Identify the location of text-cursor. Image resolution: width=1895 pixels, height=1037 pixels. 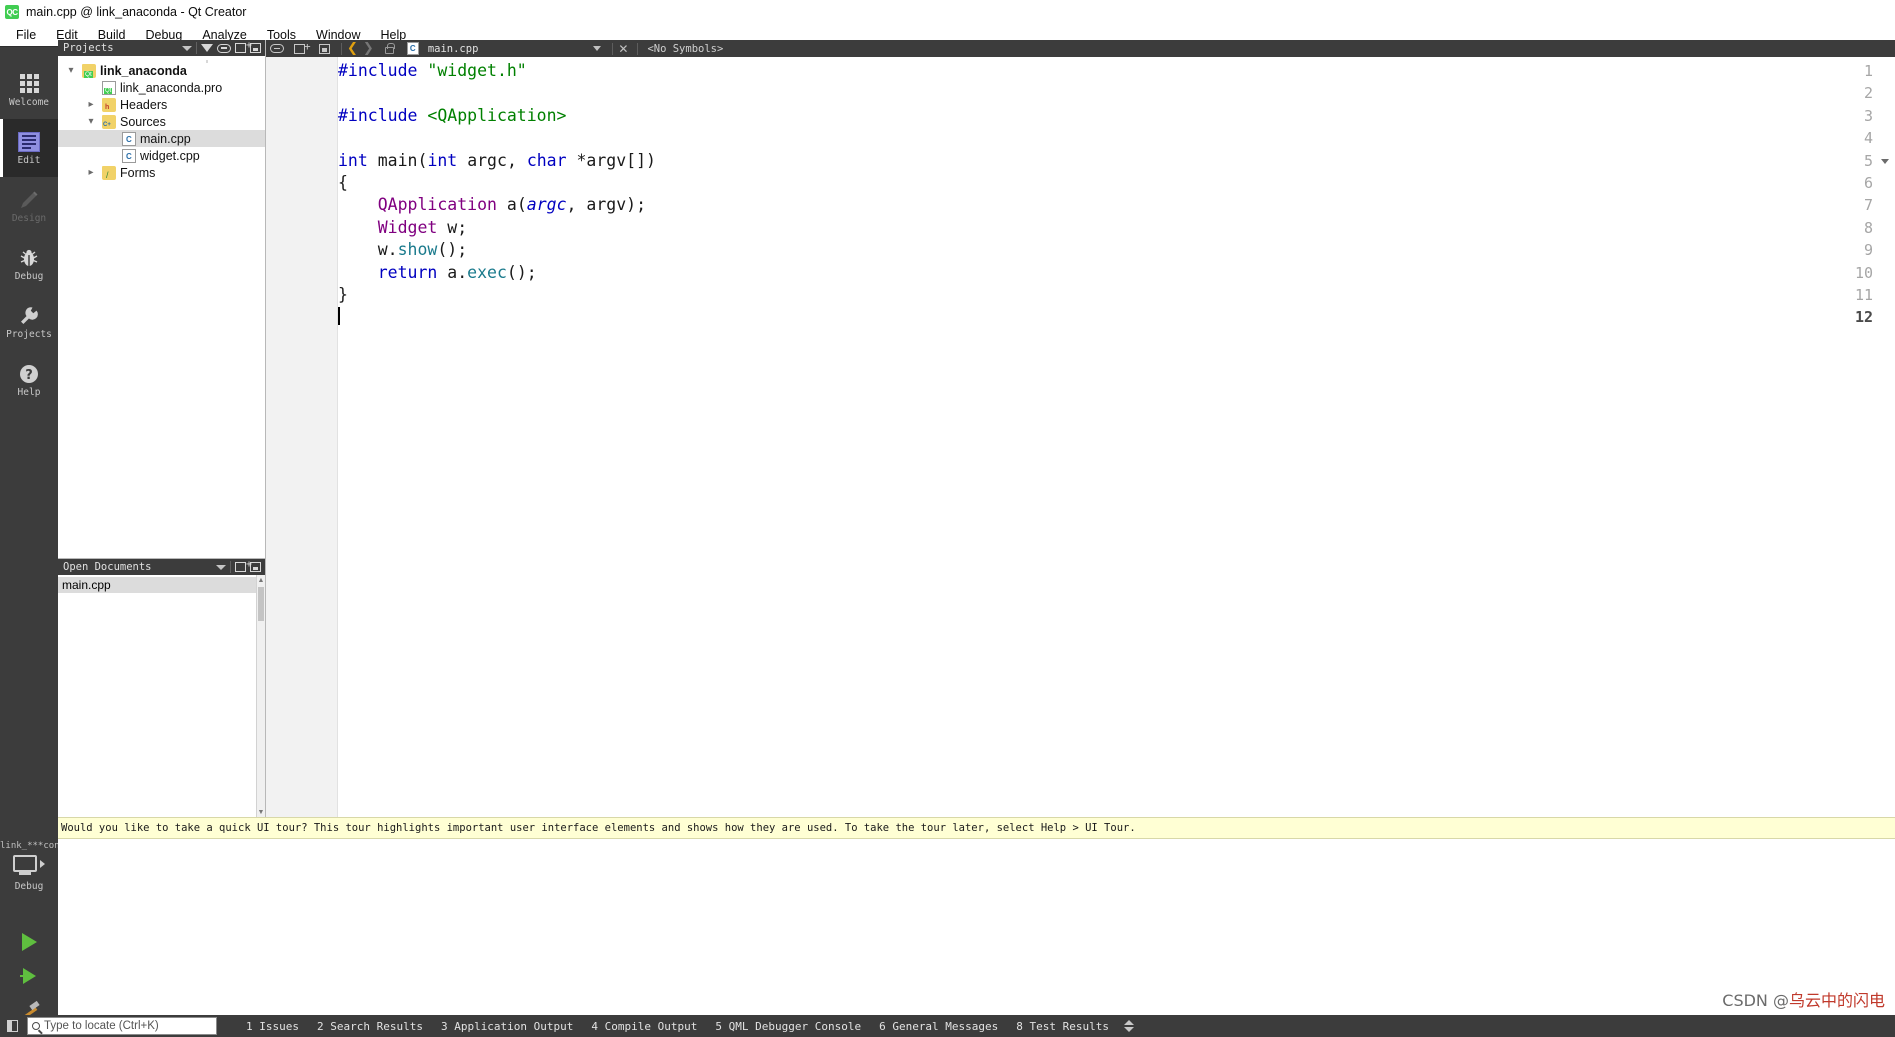
(339, 316).